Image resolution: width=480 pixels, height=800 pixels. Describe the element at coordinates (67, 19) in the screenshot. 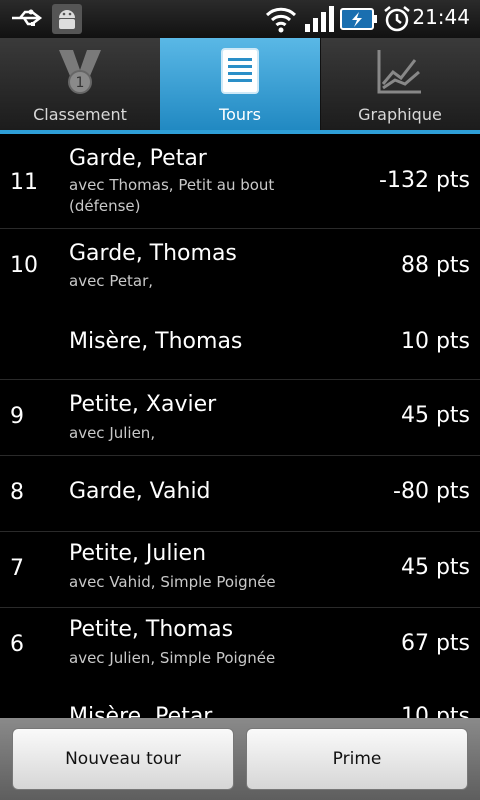

I see `android-debug-icon` at that location.